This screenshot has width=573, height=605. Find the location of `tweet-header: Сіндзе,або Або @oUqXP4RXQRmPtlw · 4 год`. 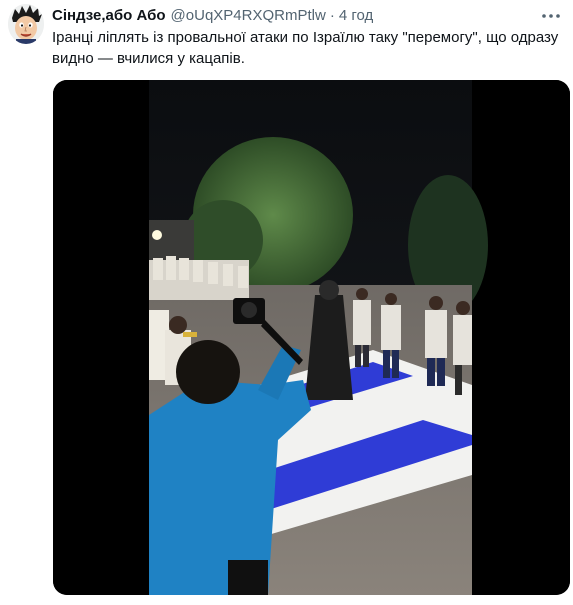

tweet-header: Сіндзе,або Або @oUqXP4RXQRmPtlw · 4 год is located at coordinates (292, 16).